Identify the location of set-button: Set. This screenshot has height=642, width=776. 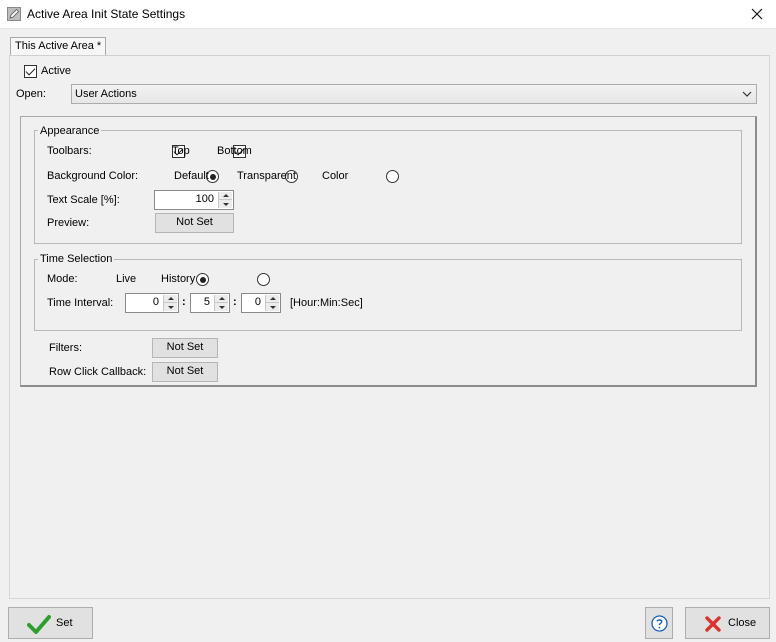
(50, 623).